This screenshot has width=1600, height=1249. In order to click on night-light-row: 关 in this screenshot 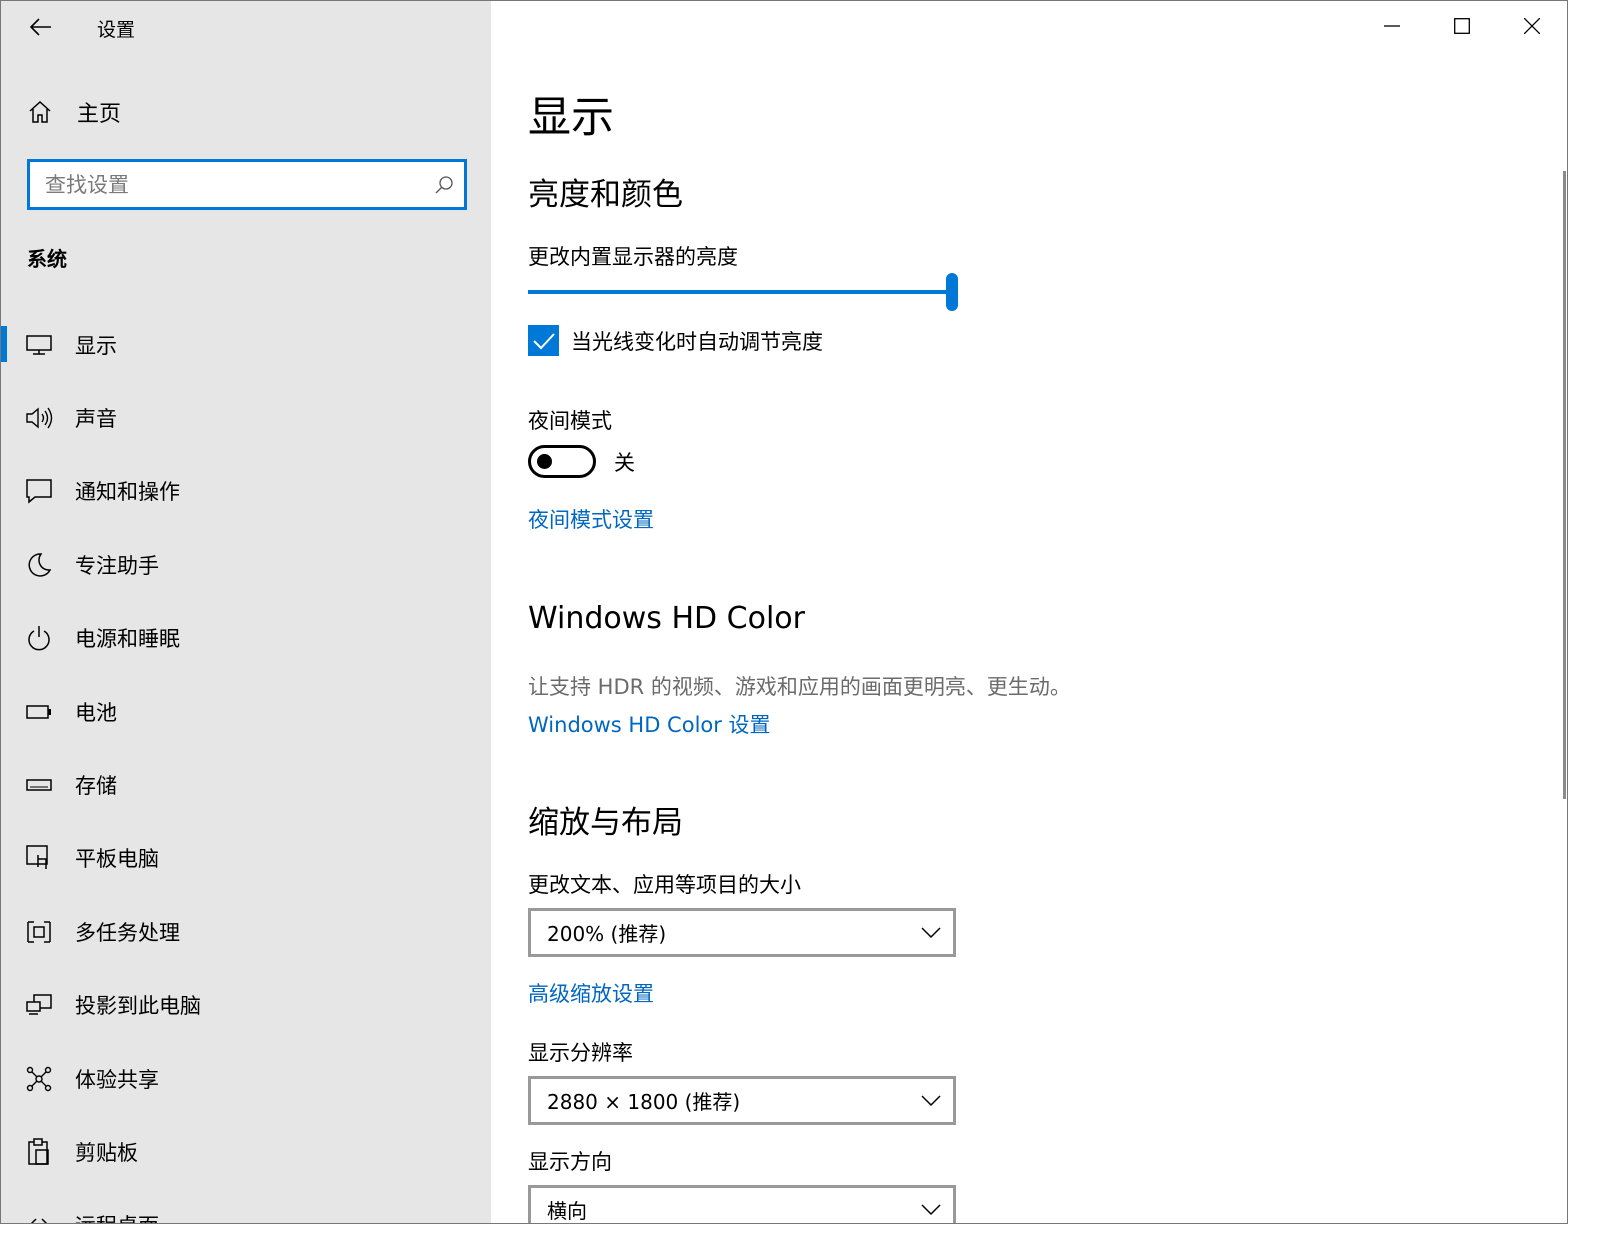, I will do `click(581, 461)`.